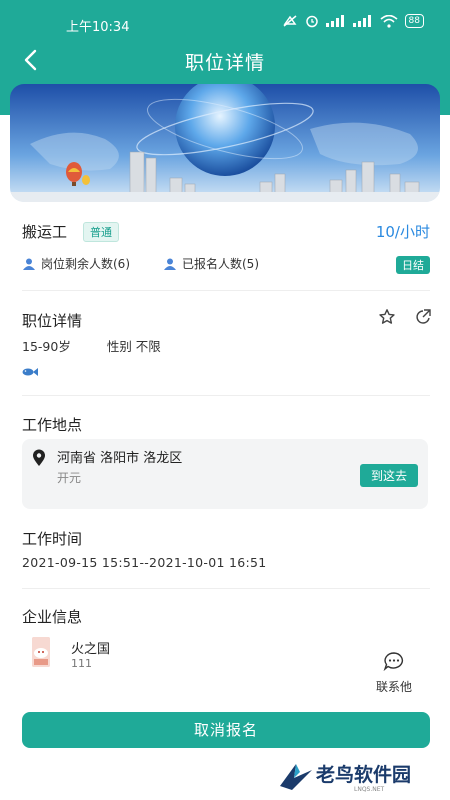  I want to click on job-count-row: 岗位剩余人数(6) 已报名人数(5) 日结, so click(226, 265).